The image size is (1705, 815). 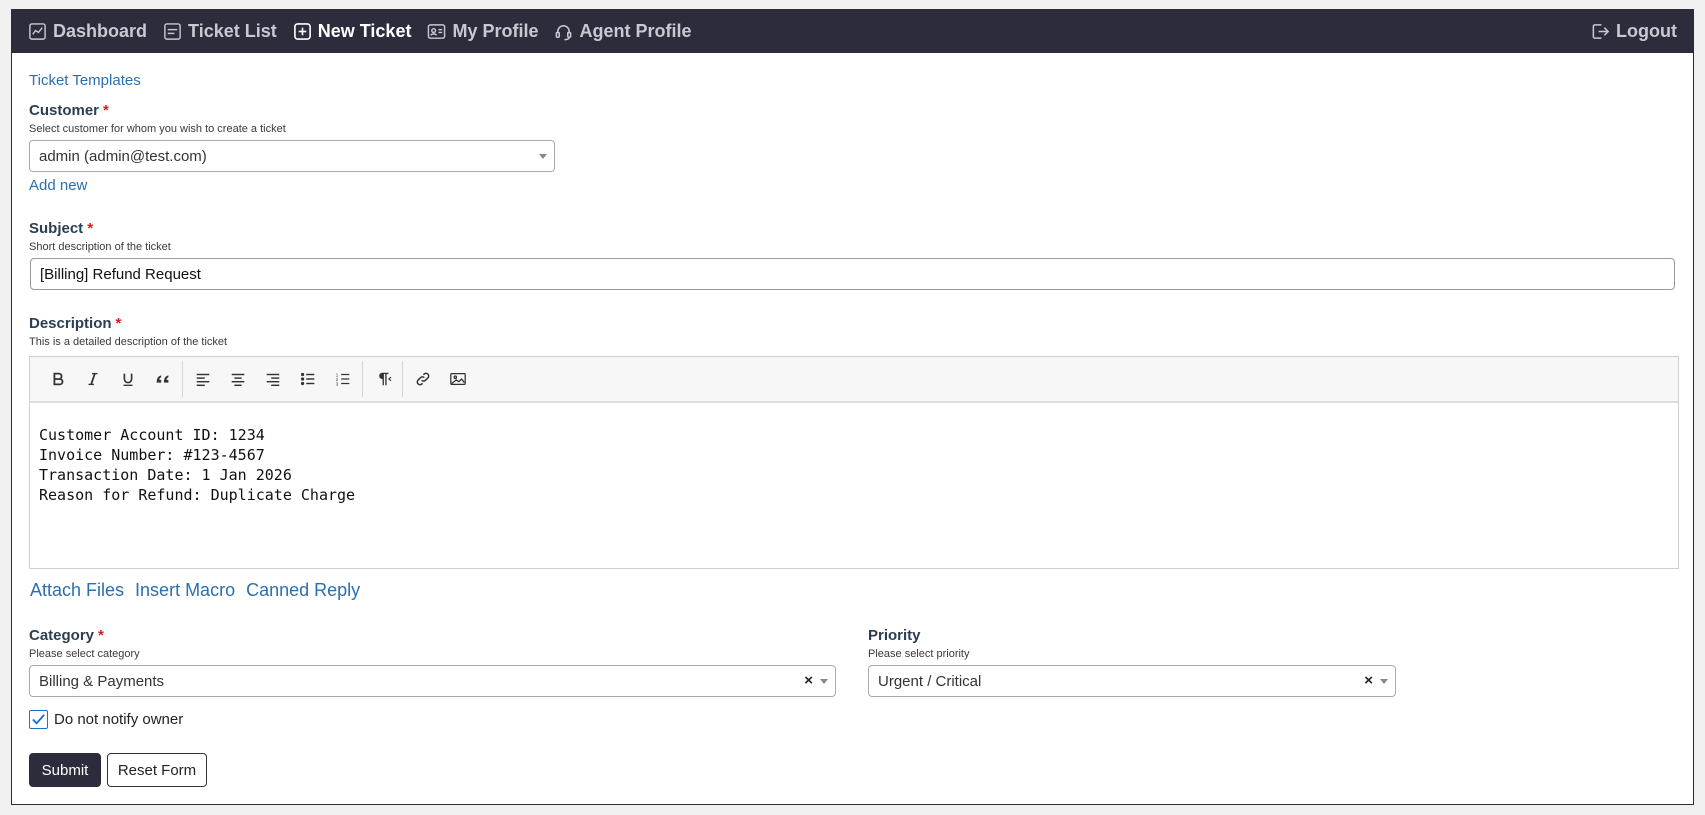 I want to click on align-right-icon, so click(x=272, y=380).